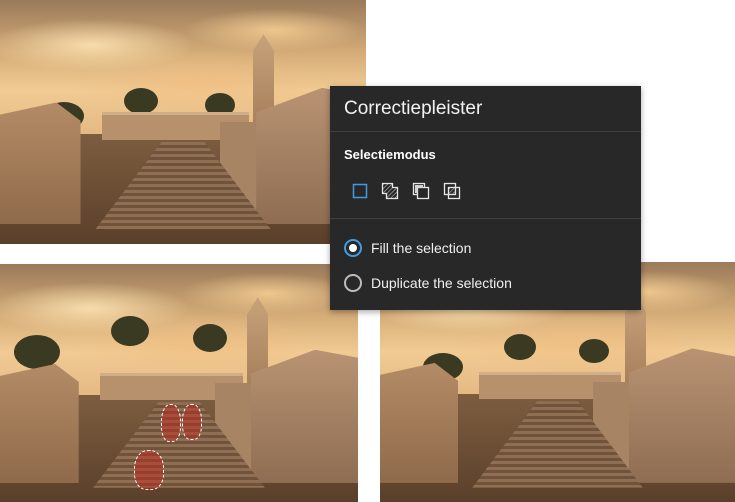 This screenshot has height=502, width=735. What do you see at coordinates (413, 108) in the screenshot?
I see `panel-title: Correctiepleister` at bounding box center [413, 108].